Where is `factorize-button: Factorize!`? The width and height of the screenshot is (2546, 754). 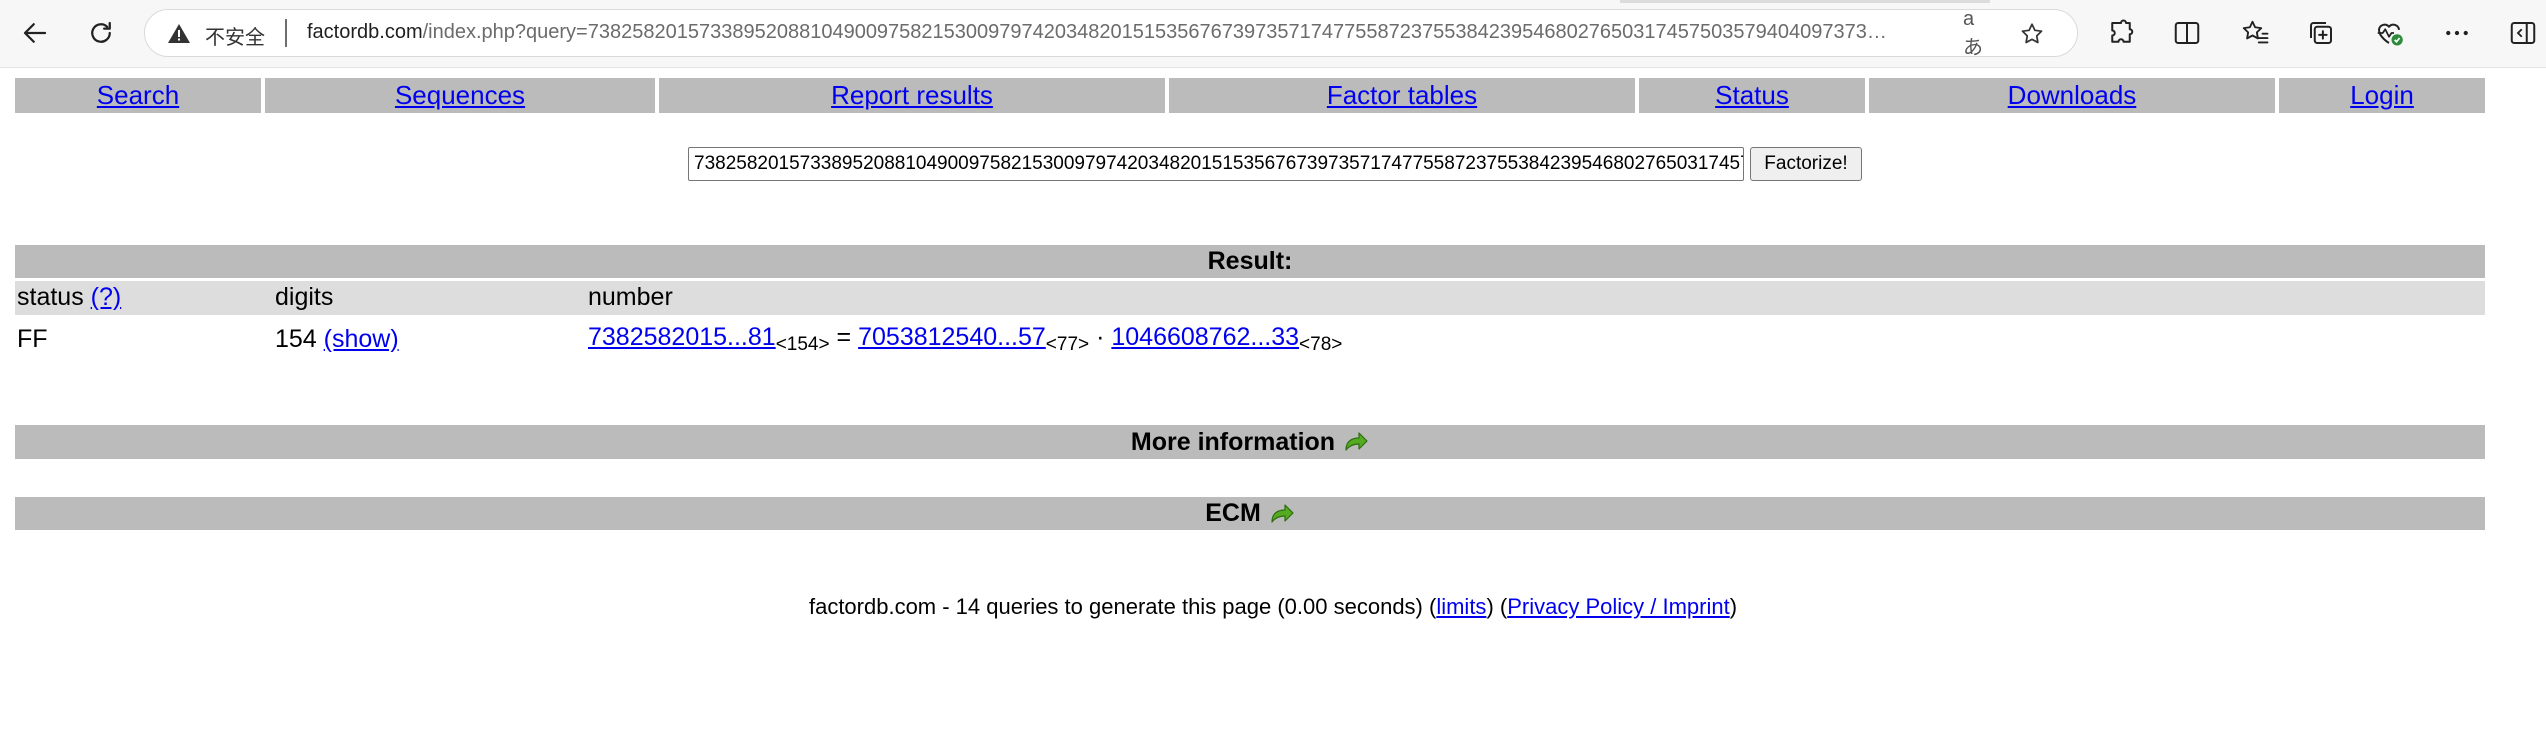
factorize-button: Factorize! is located at coordinates (1806, 164).